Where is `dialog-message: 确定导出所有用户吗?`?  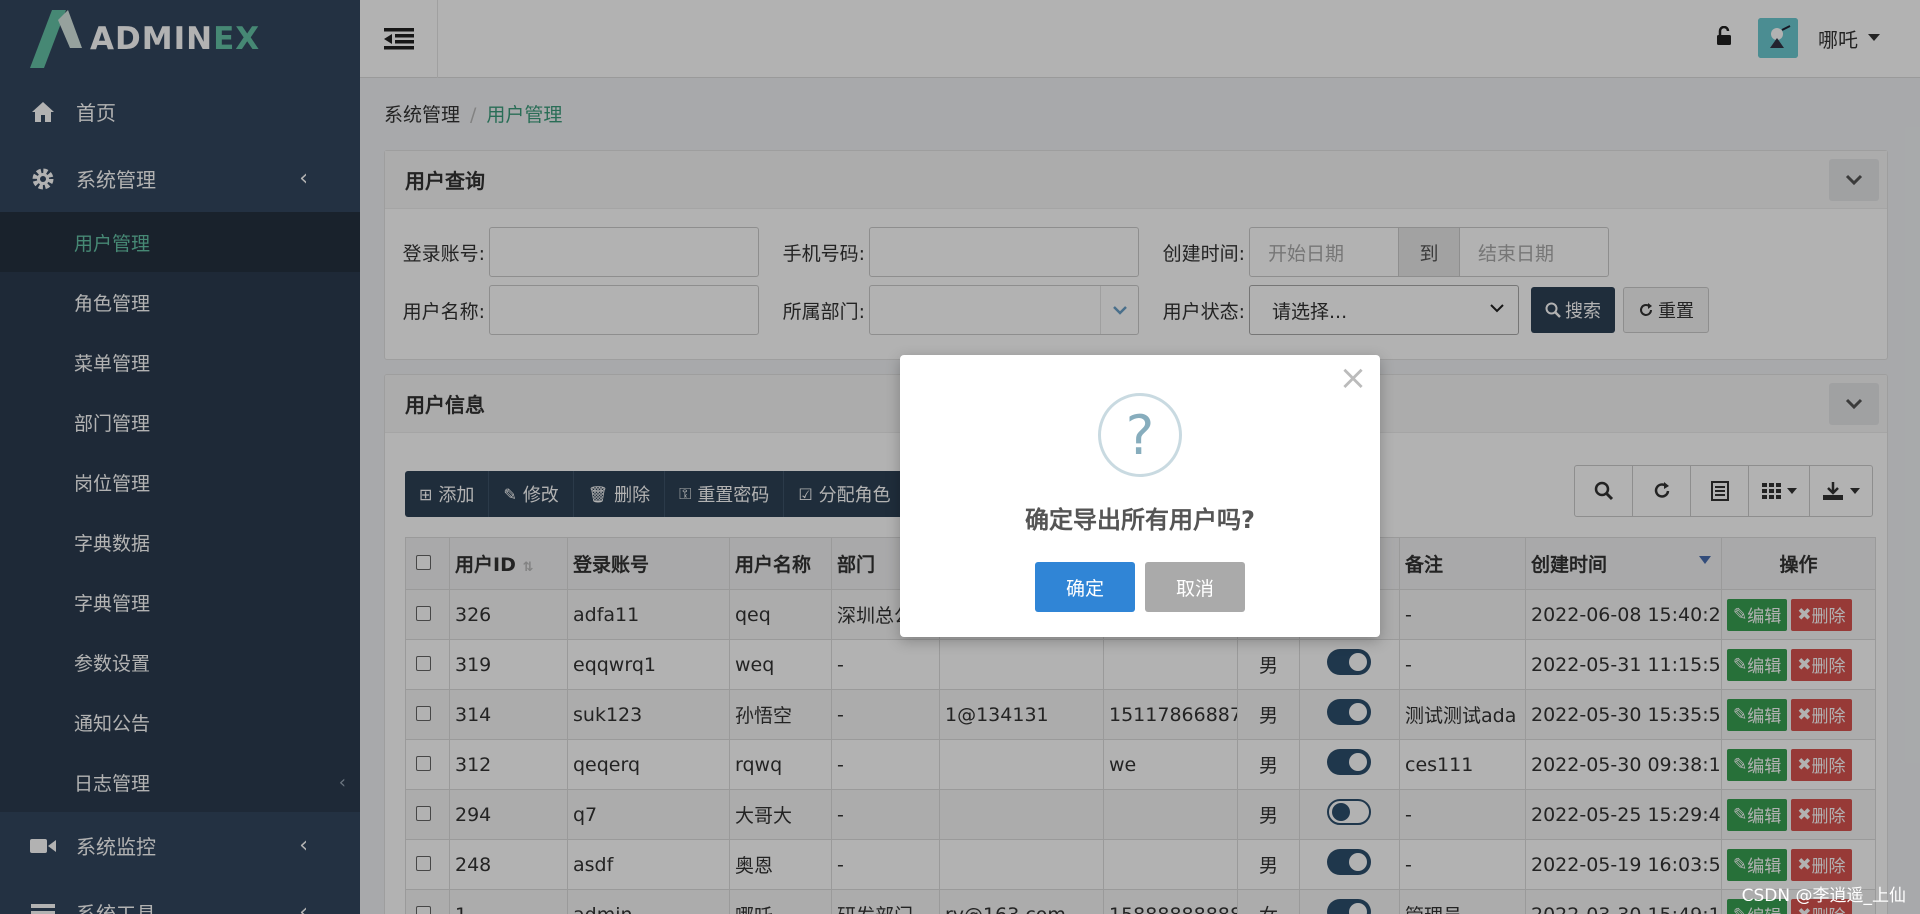
dialog-message: 确定导出所有用户吗? is located at coordinates (1140, 520).